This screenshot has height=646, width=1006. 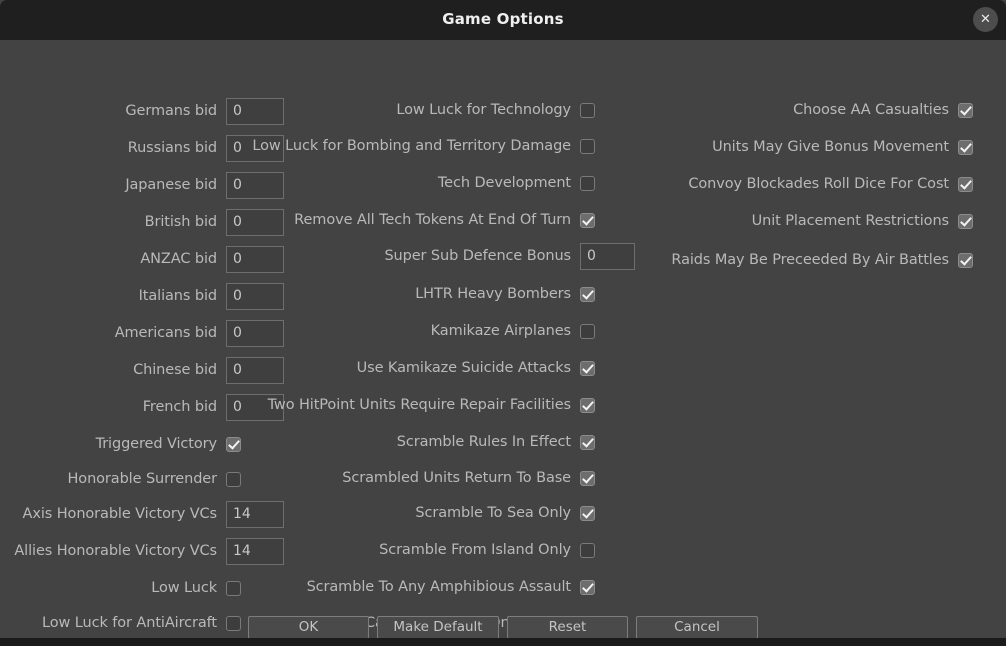 What do you see at coordinates (120, 514) in the screenshot?
I see `option-label: Axis Honorable Victory VCs` at bounding box center [120, 514].